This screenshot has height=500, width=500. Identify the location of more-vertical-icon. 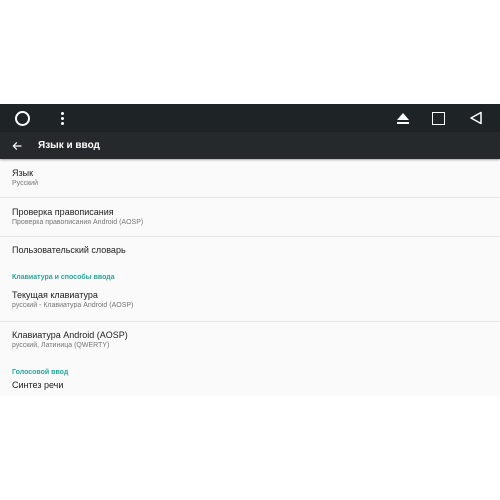
(62, 118).